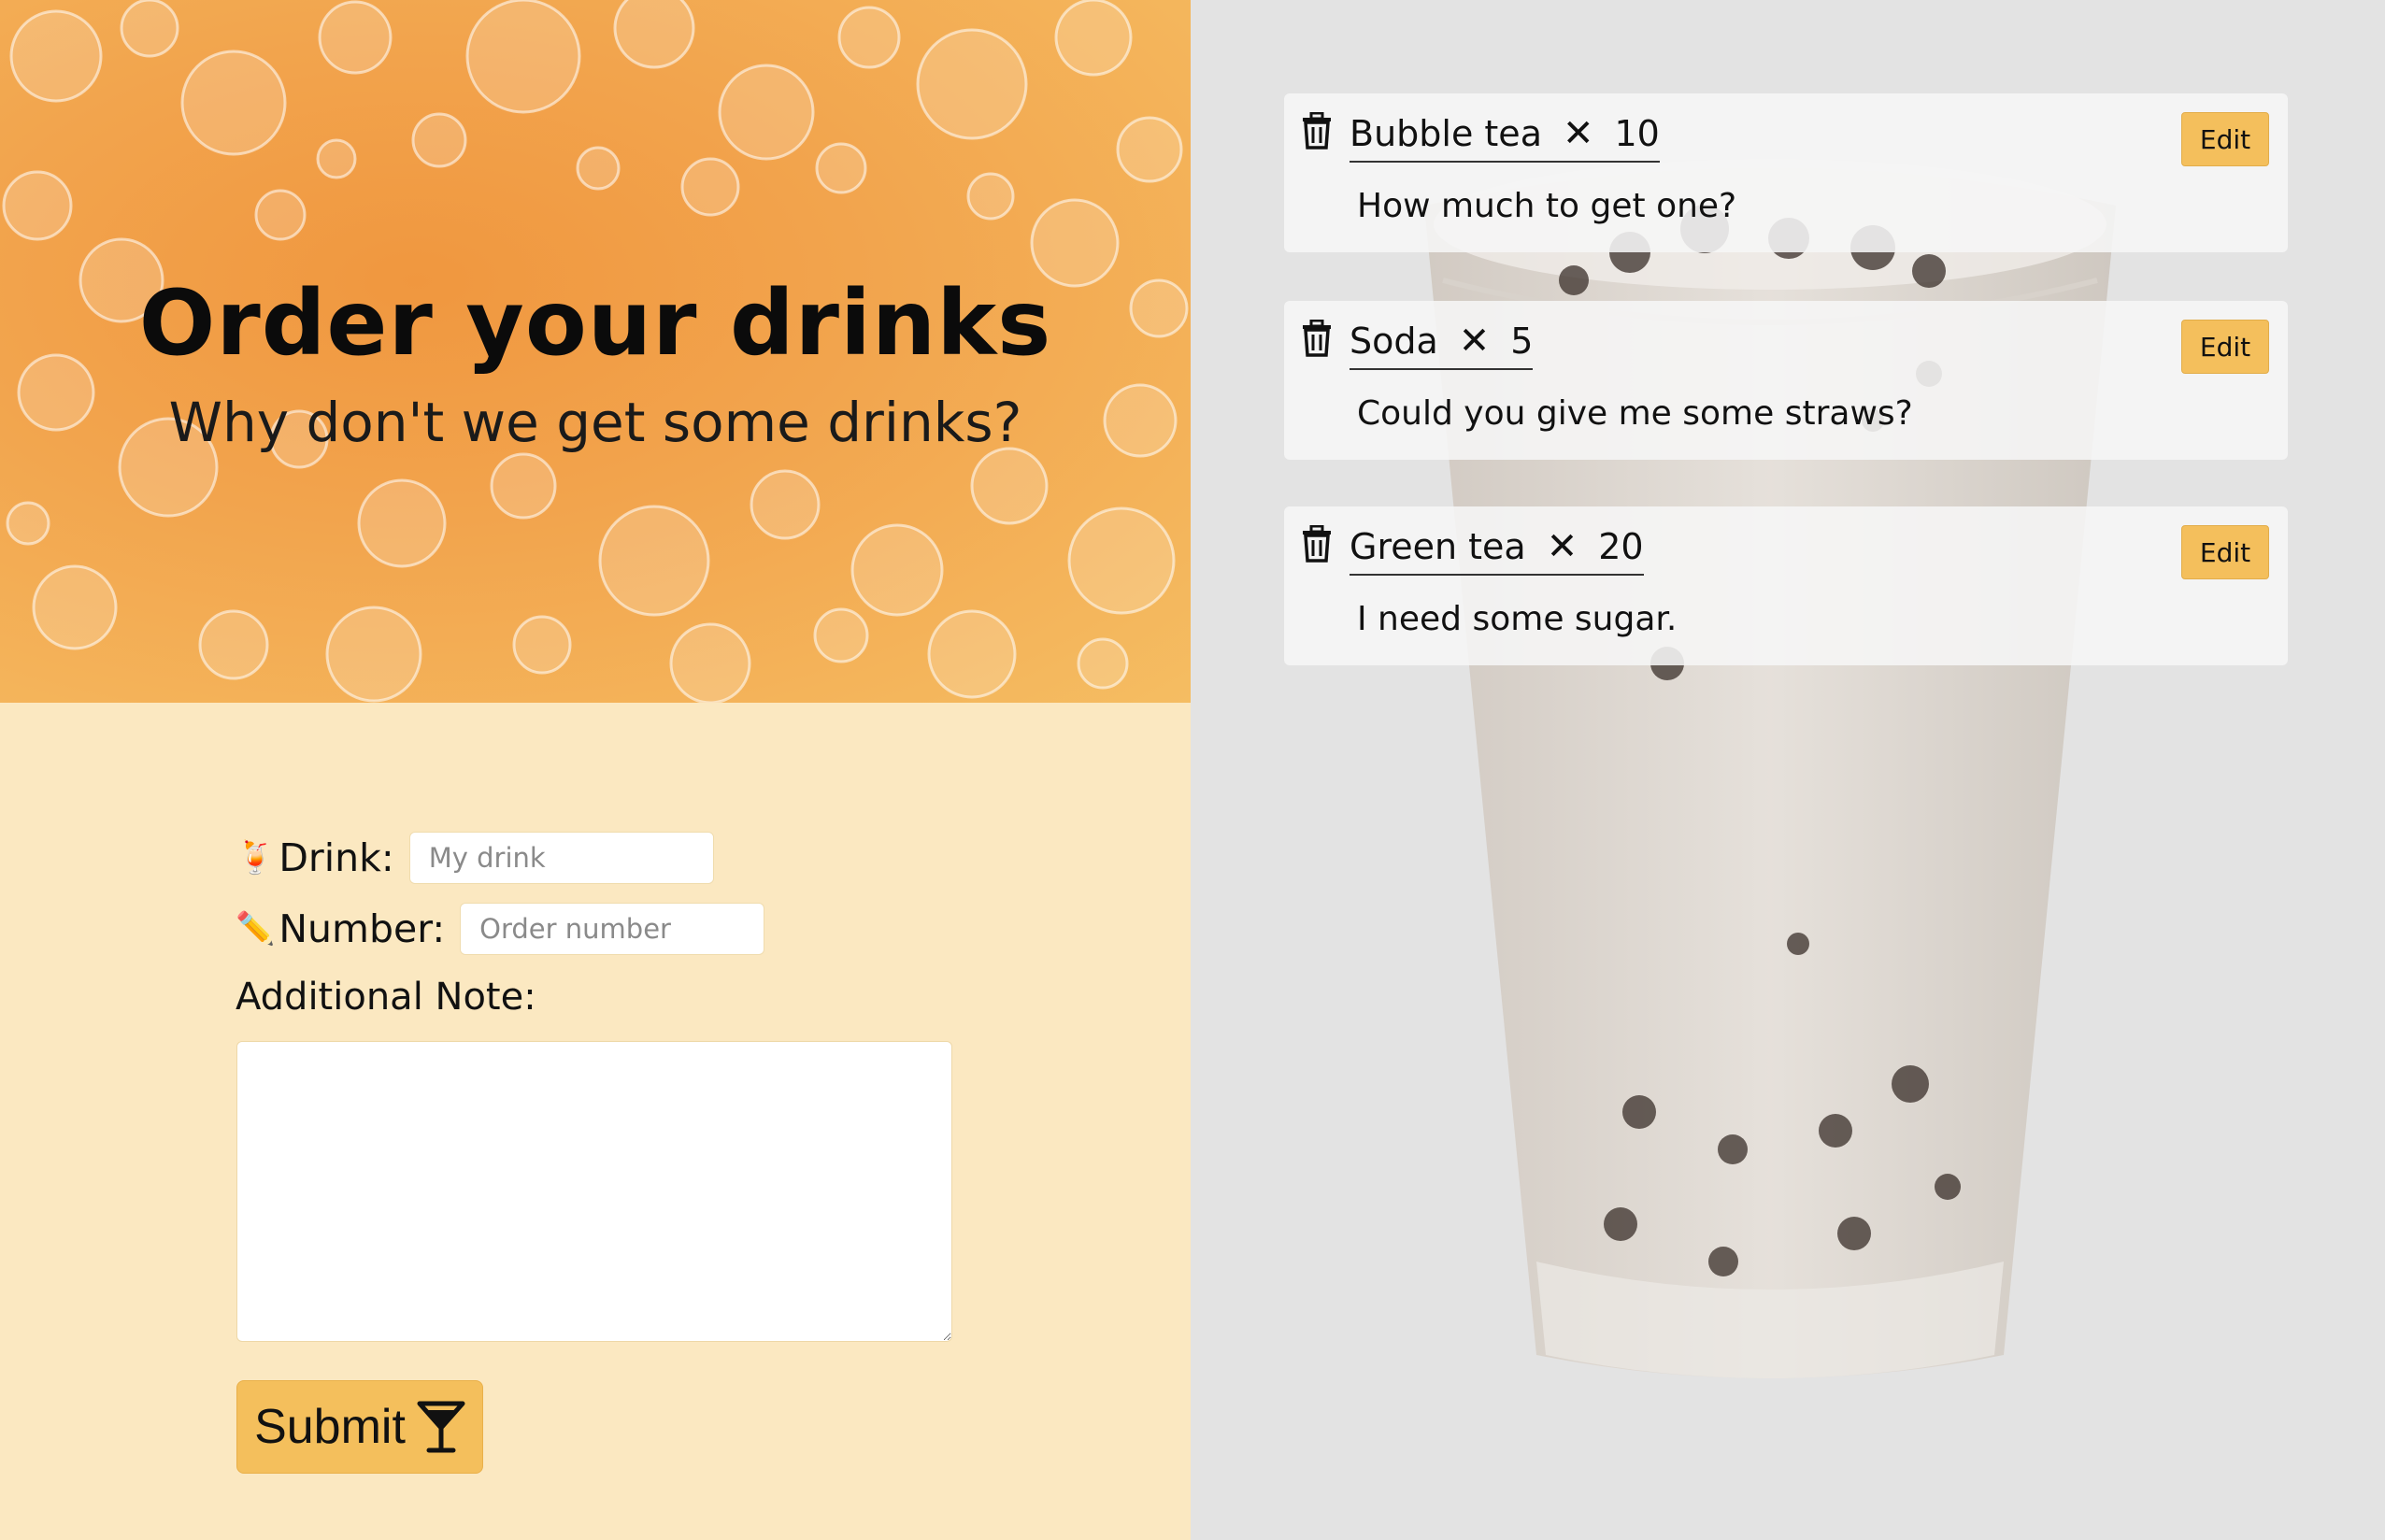  I want to click on drink-label: 🍹 Drink:, so click(315, 857).